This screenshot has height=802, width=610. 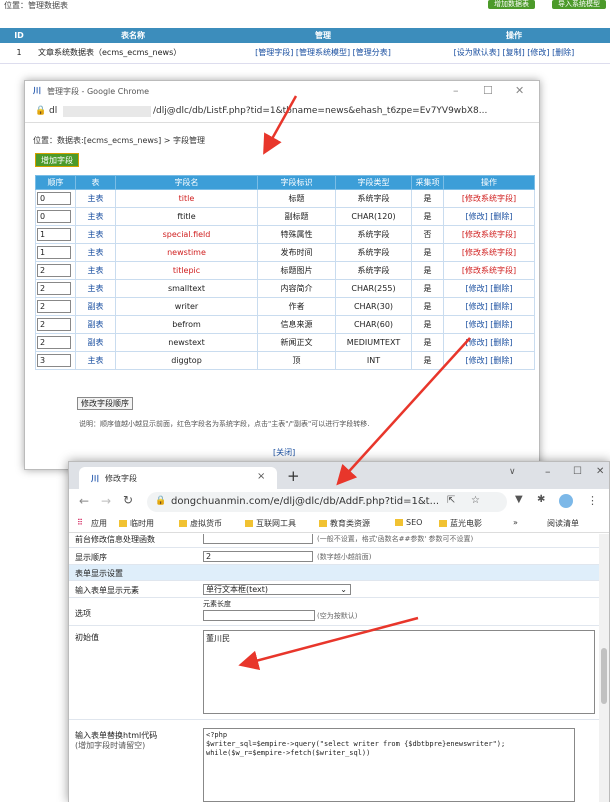 I want to click on code-line: <?php, so click(x=217, y=735).